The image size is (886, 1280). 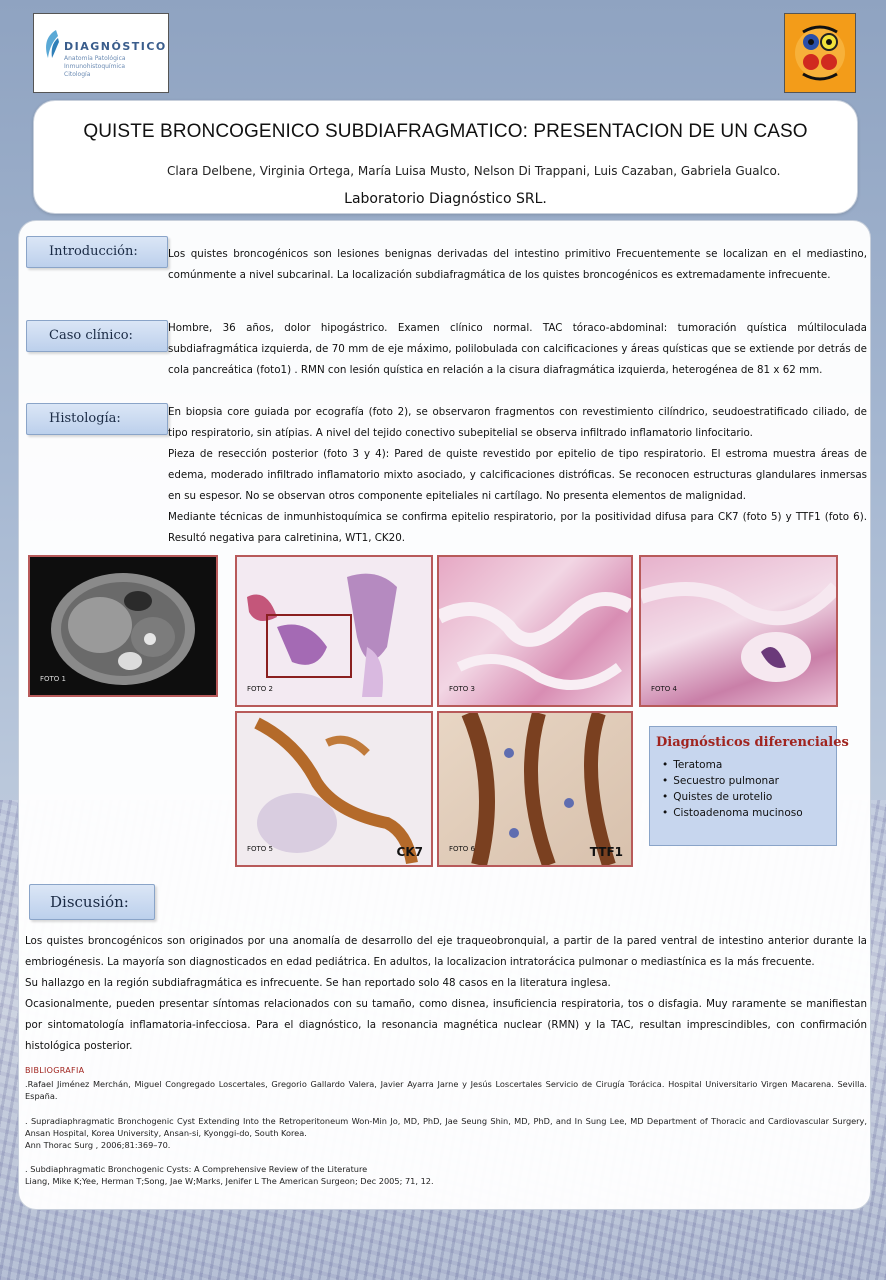 I want to click on photo-ct-scan: FOTO 1, so click(x=123, y=626).